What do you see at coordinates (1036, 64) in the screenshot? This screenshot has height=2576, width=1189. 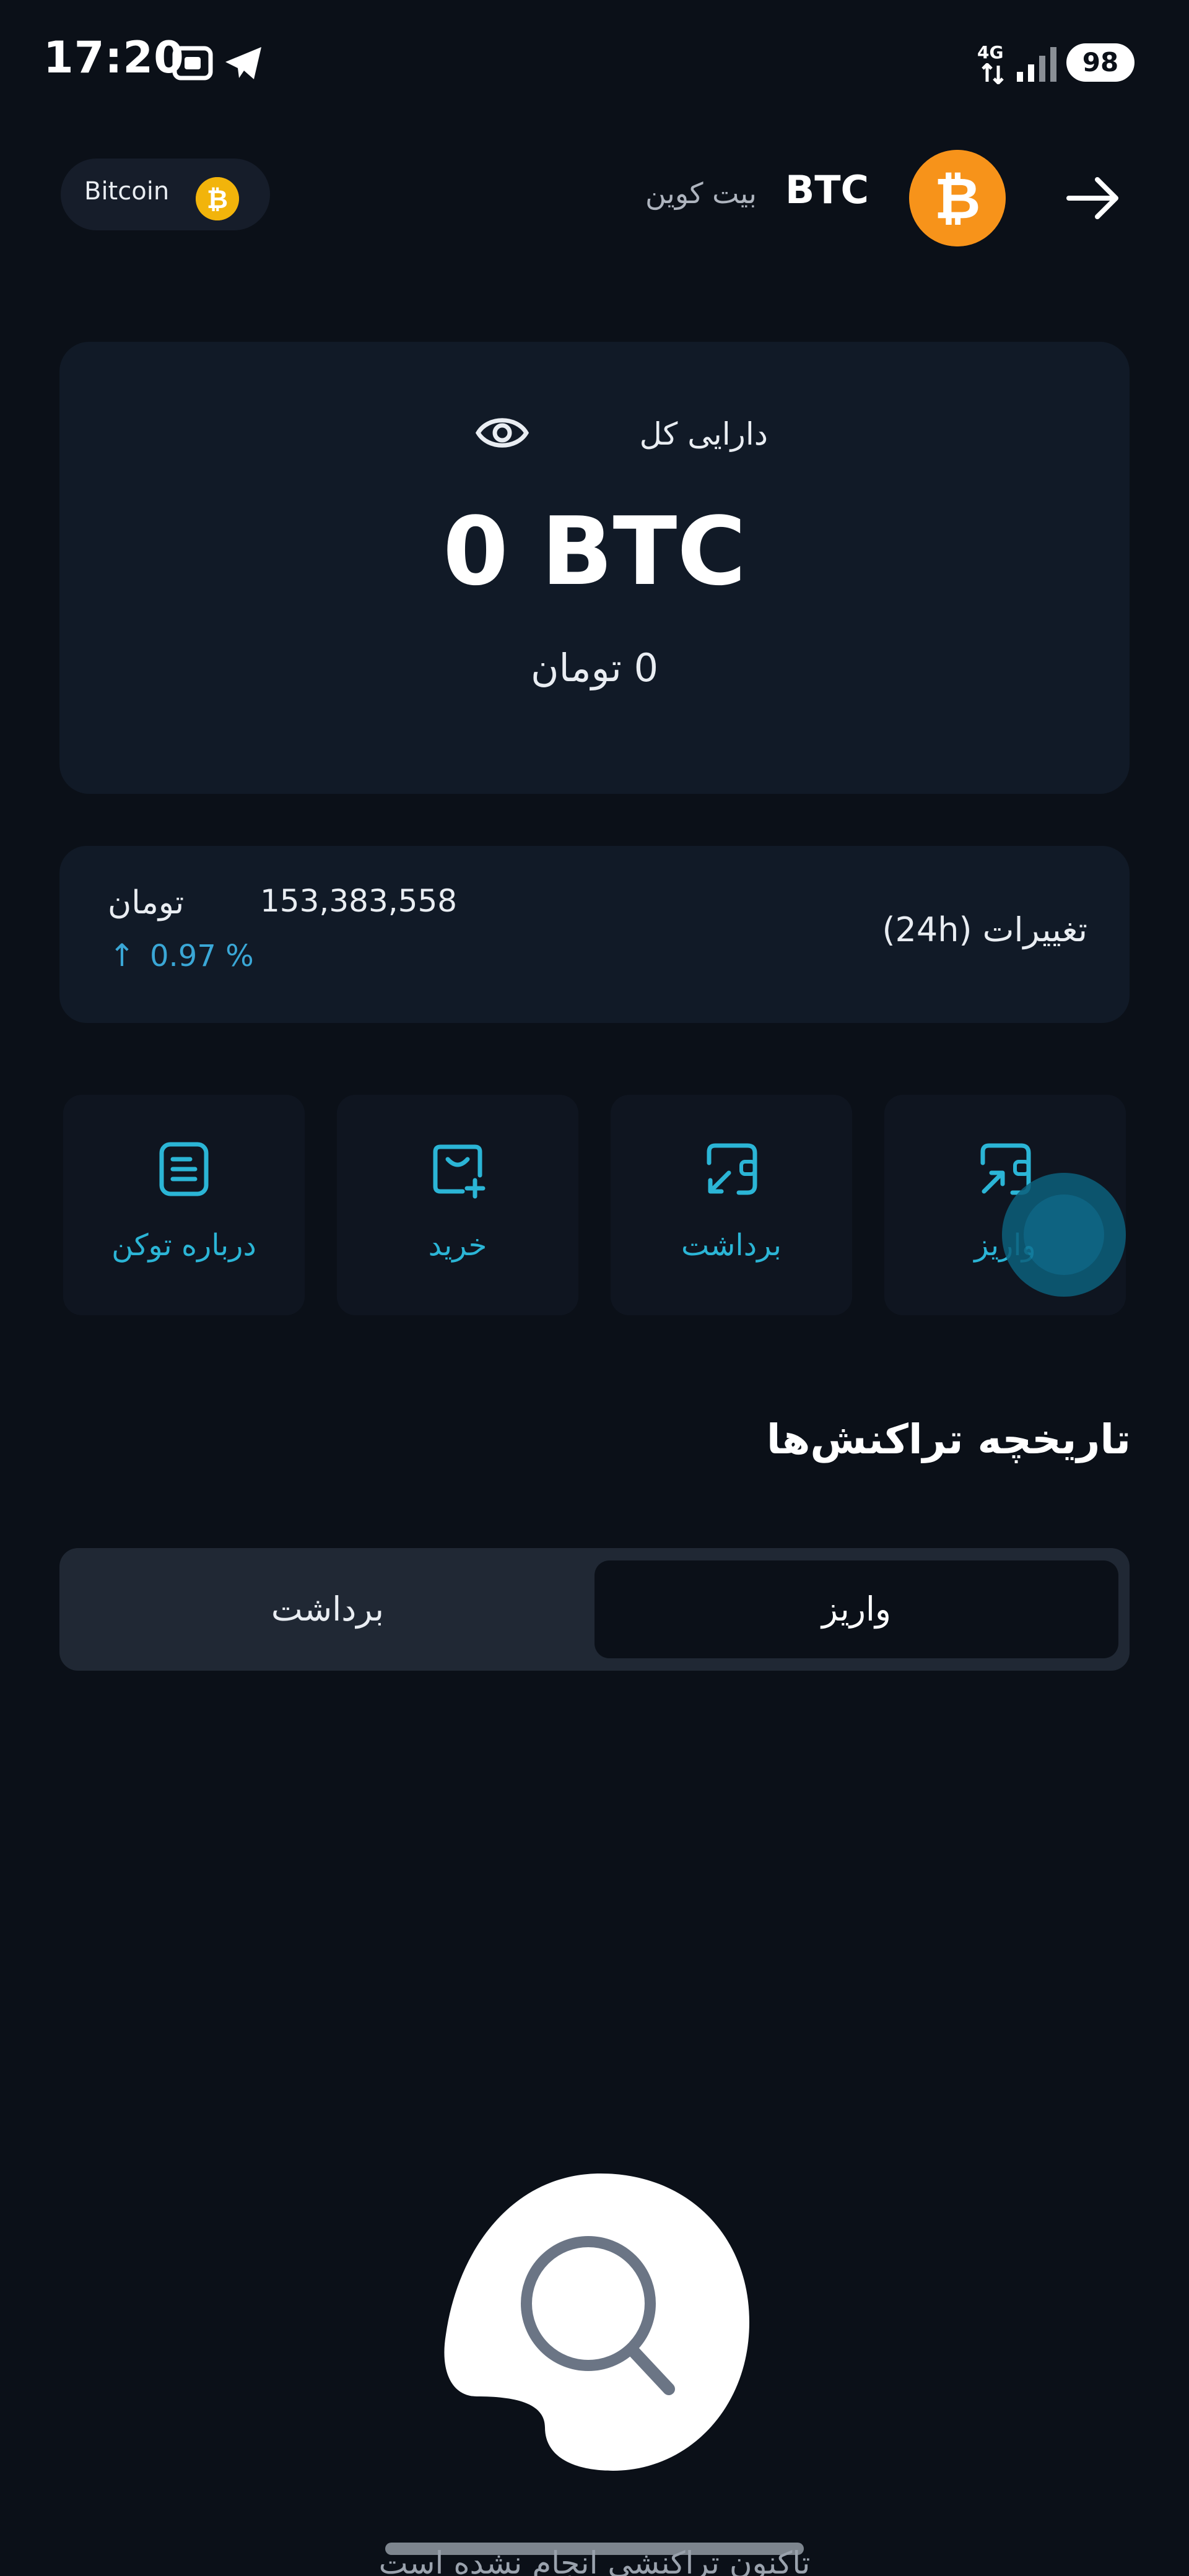 I see `signal-icon` at bounding box center [1036, 64].